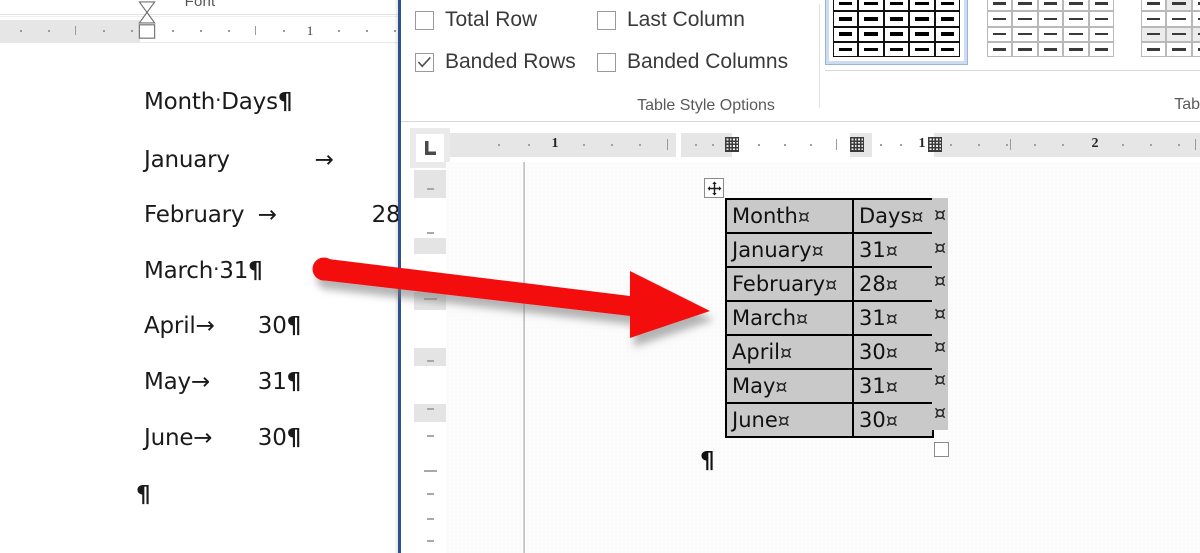 This screenshot has height=553, width=1200. I want to click on checkbox-box-icon, so click(606, 20).